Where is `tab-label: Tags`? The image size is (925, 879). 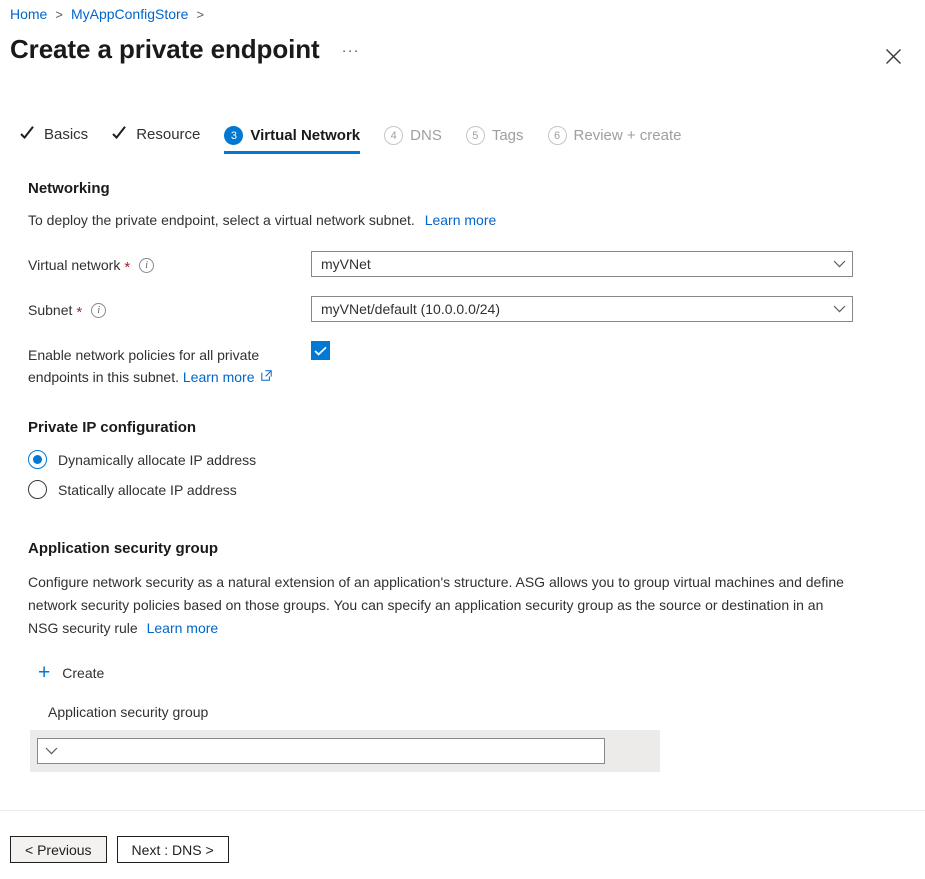
tab-label: Tags is located at coordinates (507, 135).